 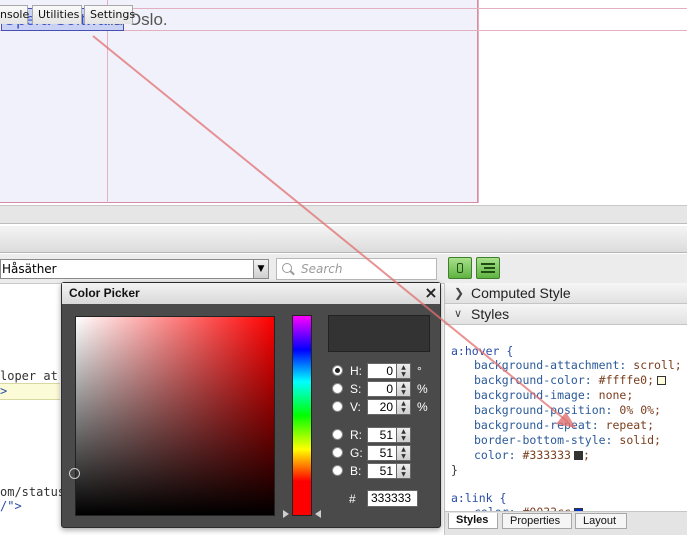 I want to click on css-property: border-bottom-style:, so click(x=543, y=440).